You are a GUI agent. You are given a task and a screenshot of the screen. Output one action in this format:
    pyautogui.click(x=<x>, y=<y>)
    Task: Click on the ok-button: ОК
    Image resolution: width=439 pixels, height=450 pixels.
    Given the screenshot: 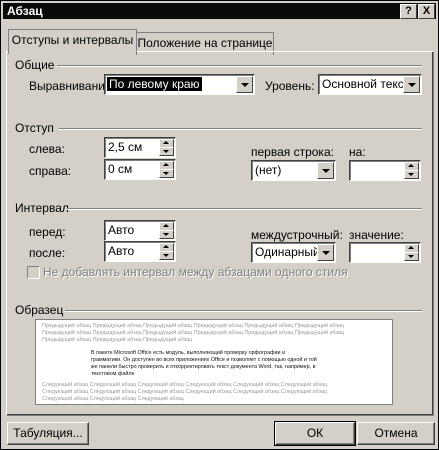 What is the action you would take?
    pyautogui.click(x=315, y=433)
    